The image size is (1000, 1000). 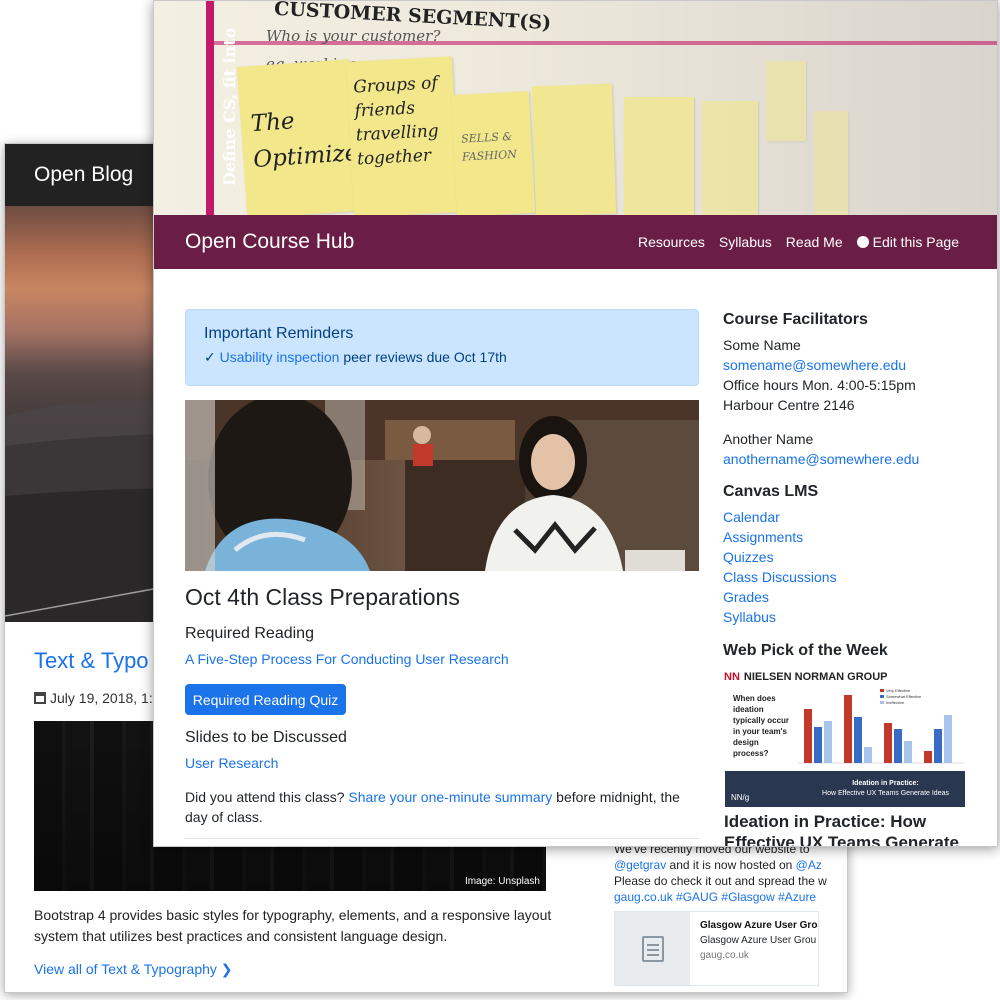 What do you see at coordinates (749, 617) in the screenshot?
I see `canvas-link-syllabus: Syllabus` at bounding box center [749, 617].